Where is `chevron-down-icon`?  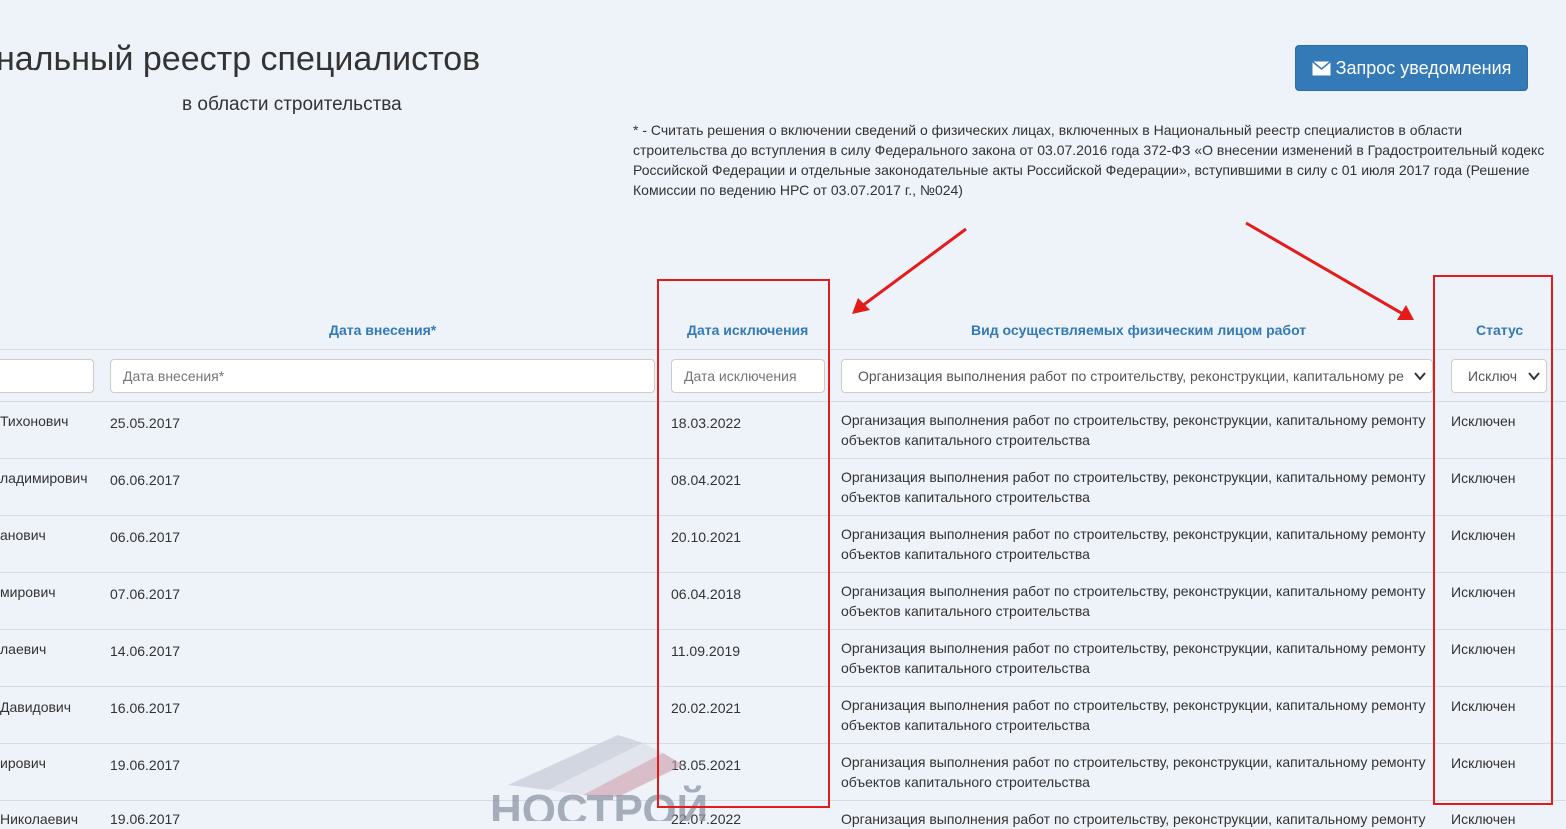 chevron-down-icon is located at coordinates (1420, 376).